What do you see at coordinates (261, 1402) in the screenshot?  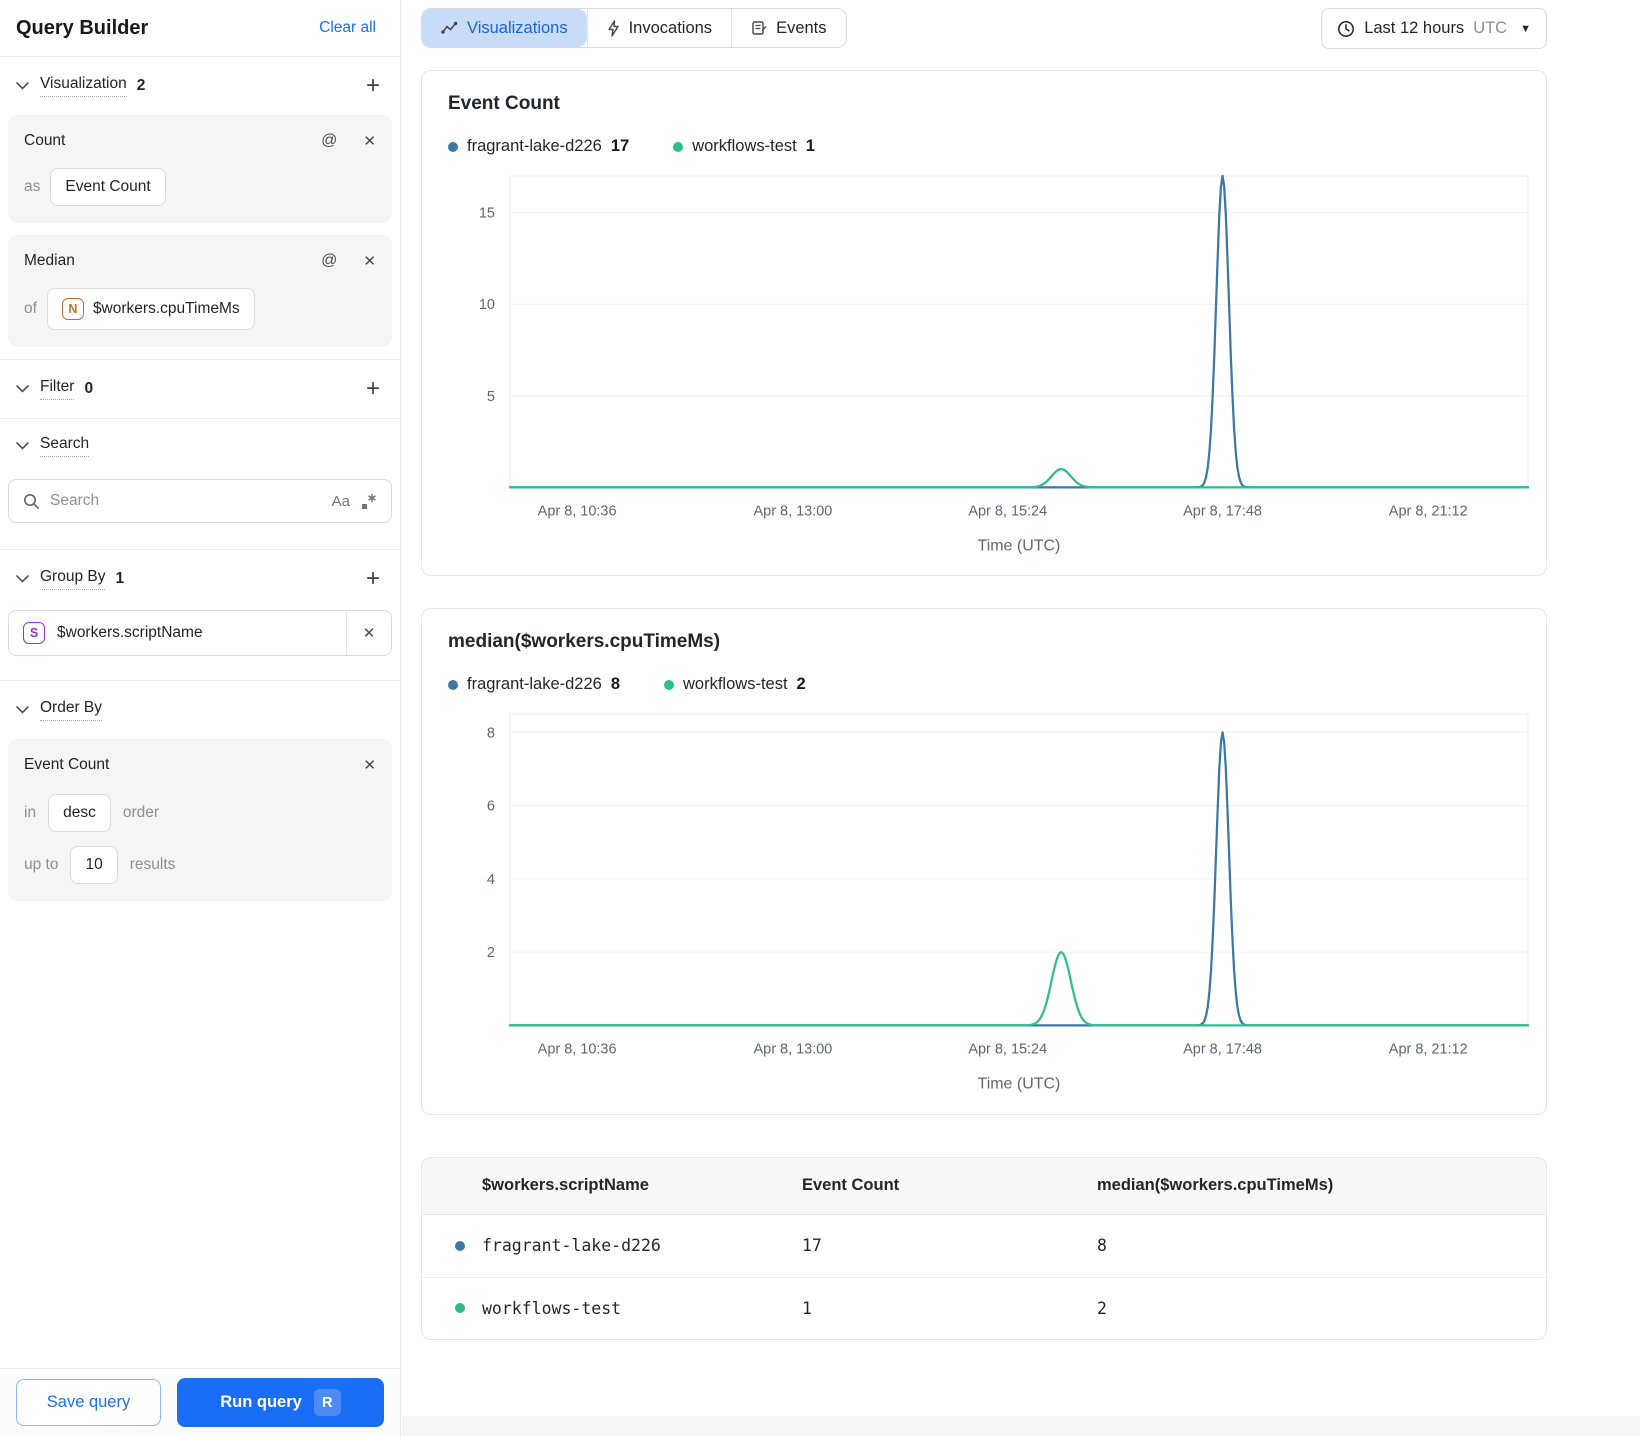 I see `run-query-label: Run query` at bounding box center [261, 1402].